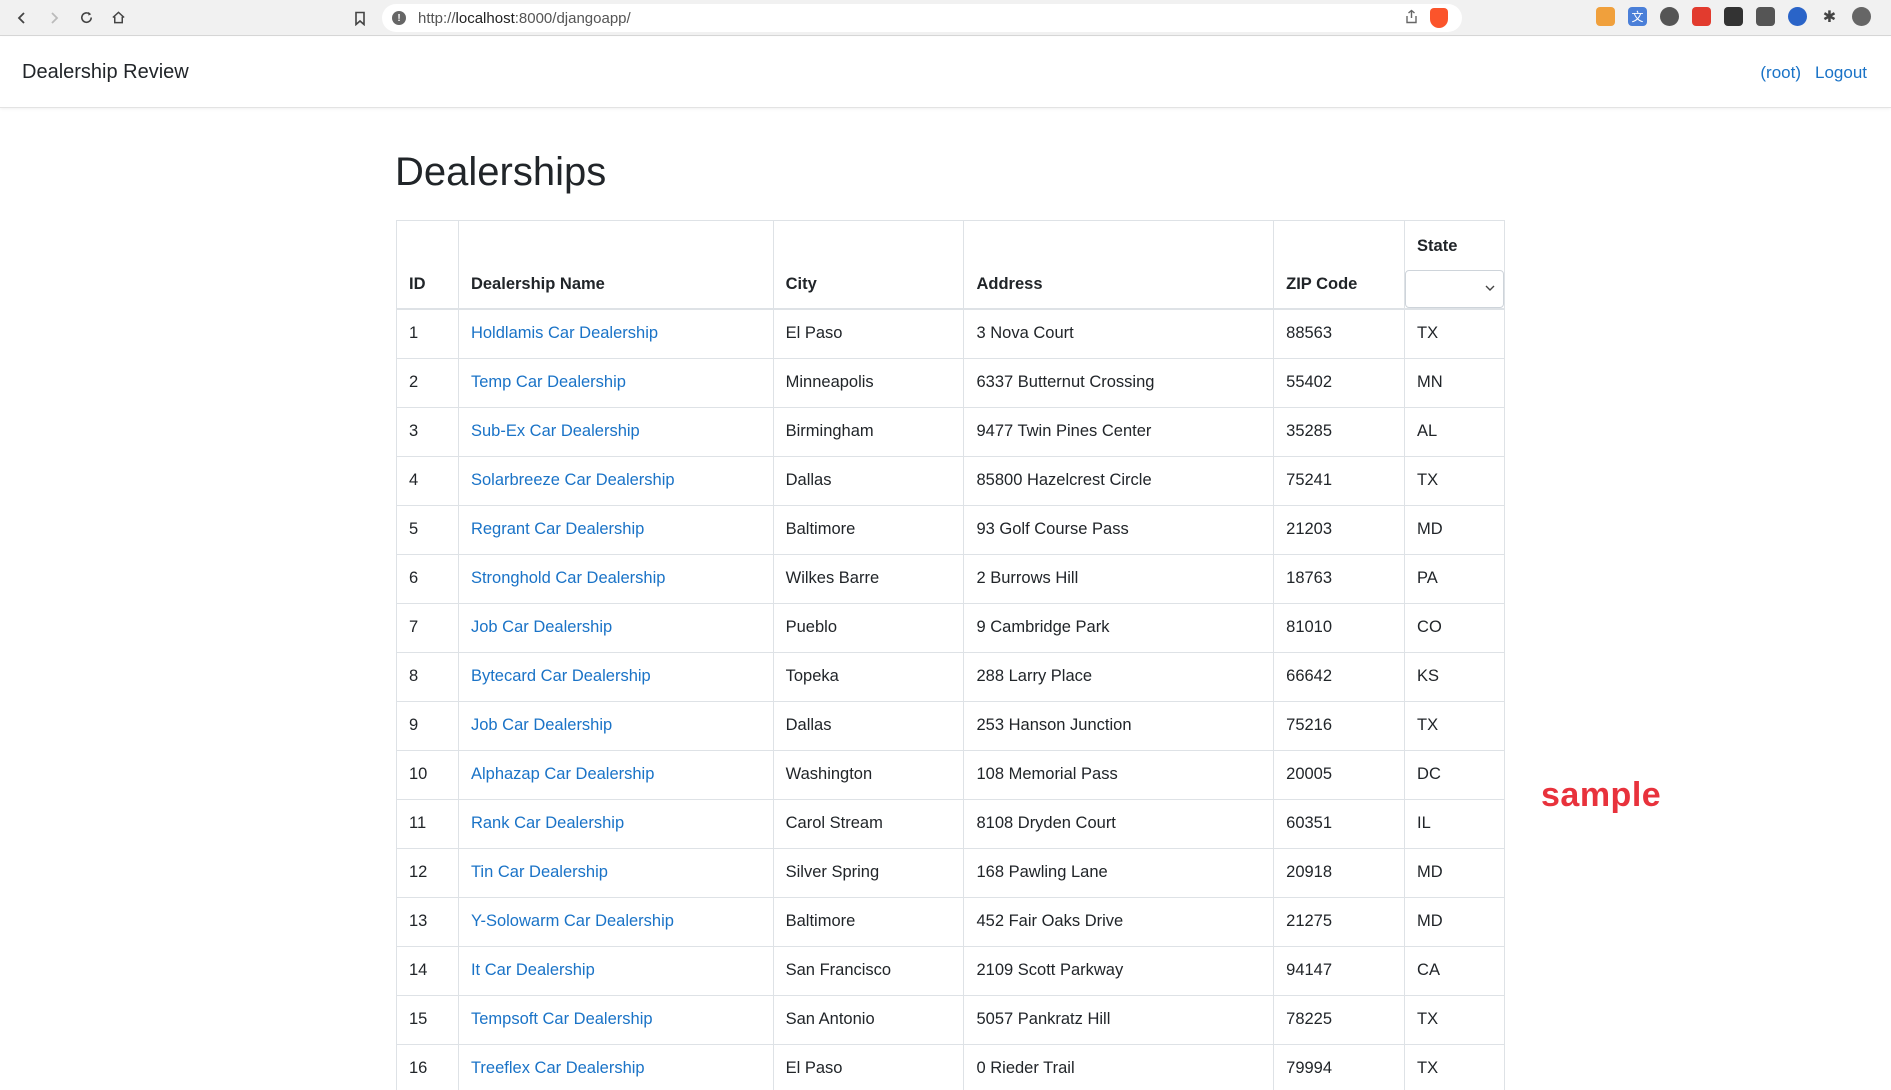  What do you see at coordinates (573, 480) in the screenshot?
I see `dealership-link: Solarbreeze Car Dealership` at bounding box center [573, 480].